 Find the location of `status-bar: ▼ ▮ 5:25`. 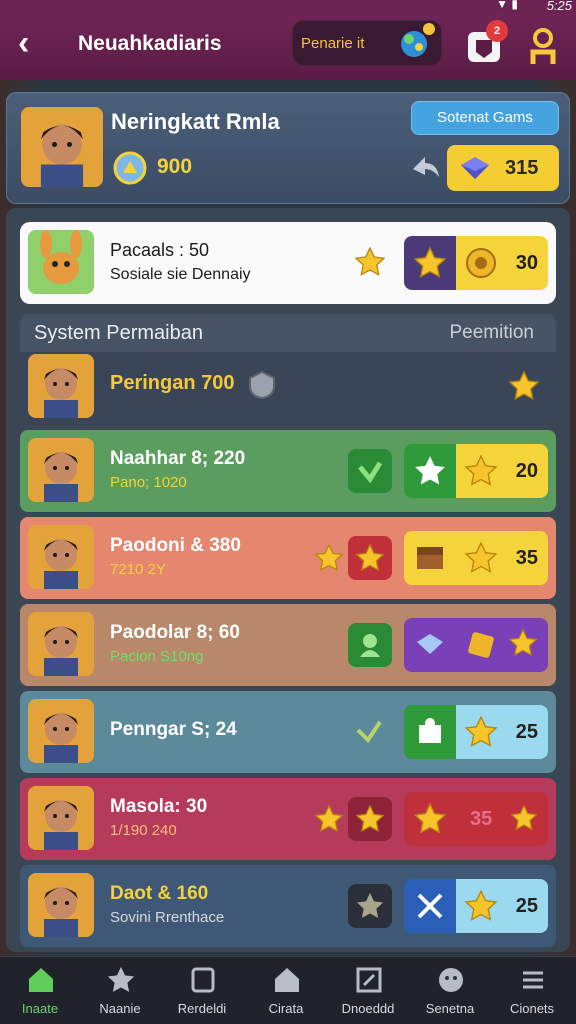

status-bar: ▼ ▮ 5:25 is located at coordinates (288, 7).